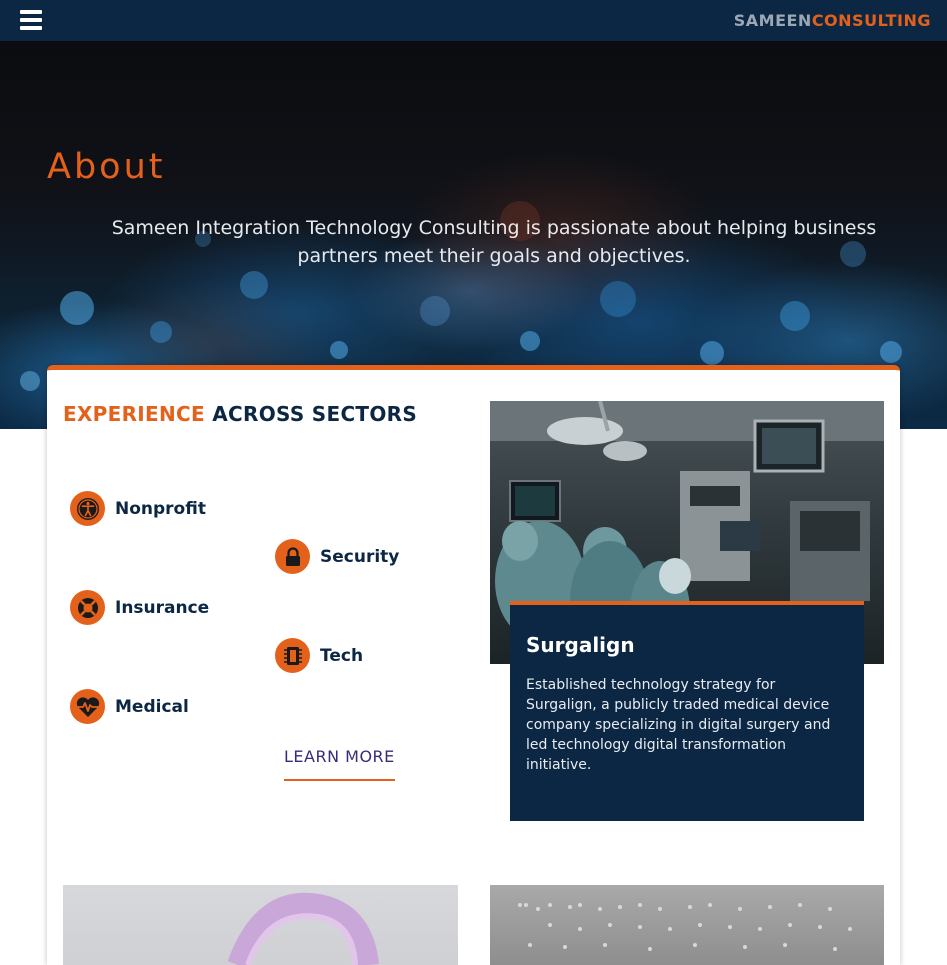  What do you see at coordinates (315, 414) in the screenshot?
I see `heading-rest: ACROSS SECTORS` at bounding box center [315, 414].